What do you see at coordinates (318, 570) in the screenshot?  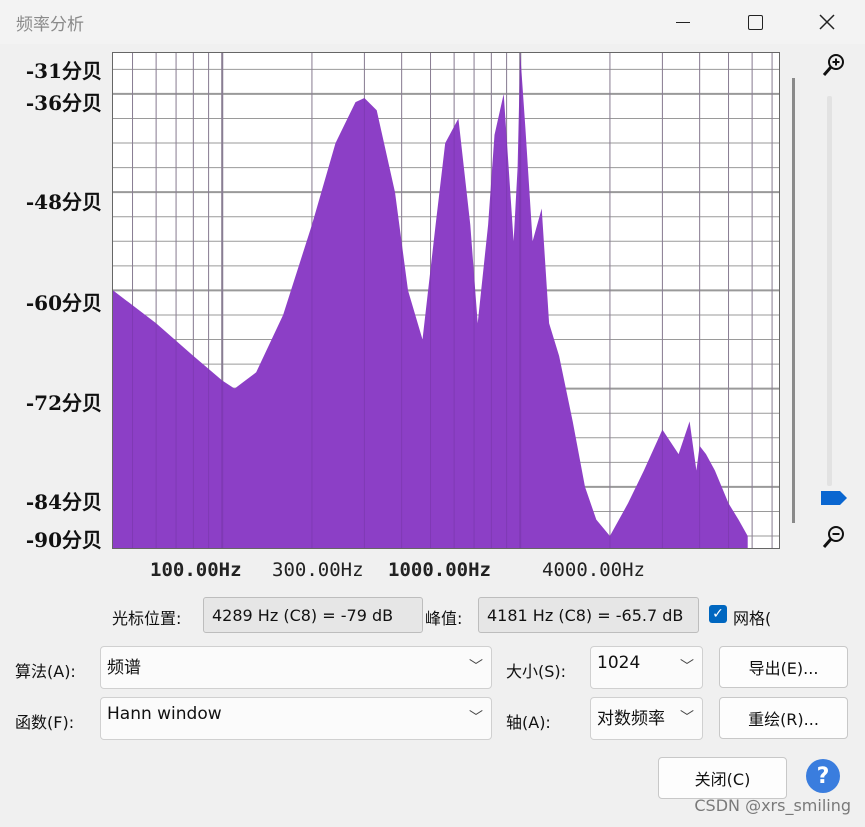 I see `x-tick-label: 300.00Hz` at bounding box center [318, 570].